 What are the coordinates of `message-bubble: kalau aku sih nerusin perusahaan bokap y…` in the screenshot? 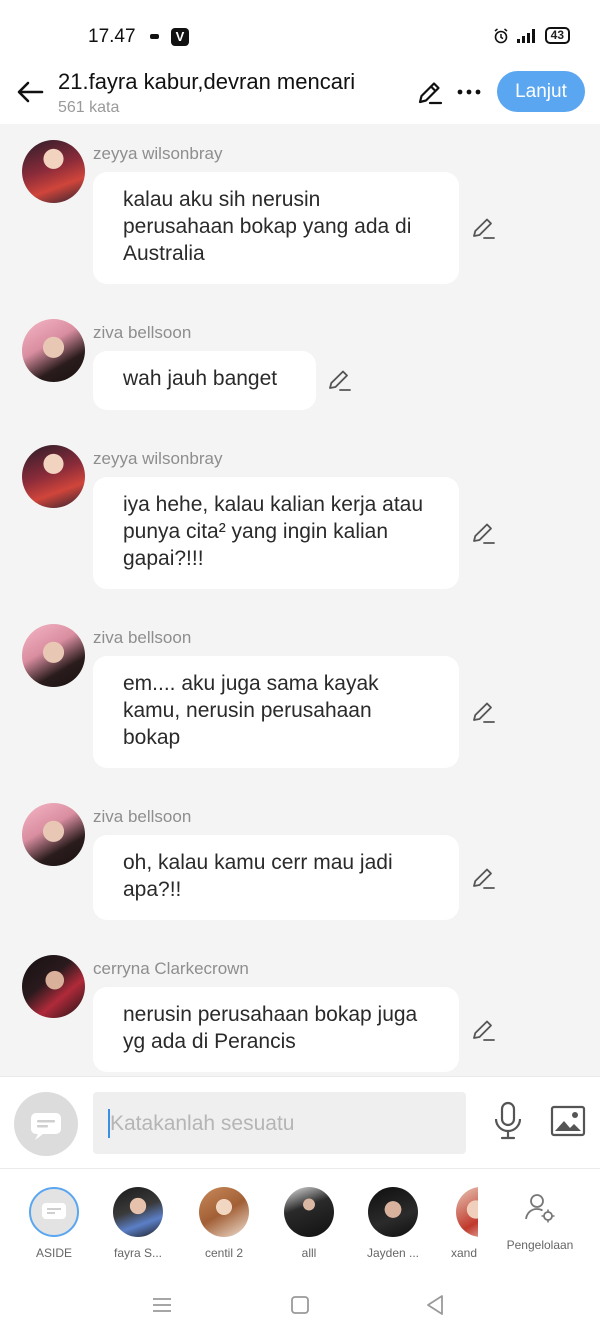 It's located at (276, 228).